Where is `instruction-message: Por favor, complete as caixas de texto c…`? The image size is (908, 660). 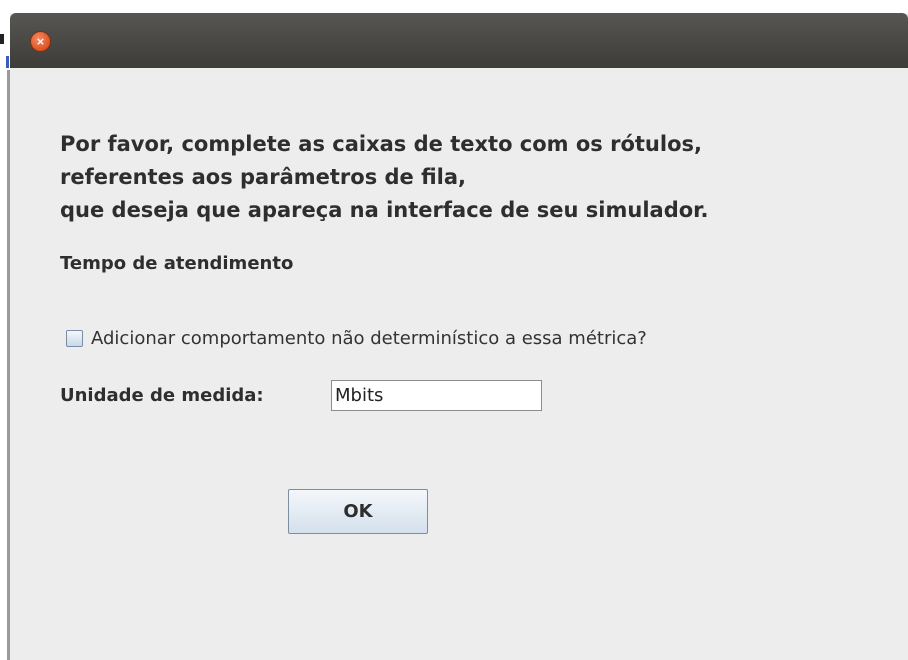 instruction-message: Por favor, complete as caixas de texto c… is located at coordinates (384, 177).